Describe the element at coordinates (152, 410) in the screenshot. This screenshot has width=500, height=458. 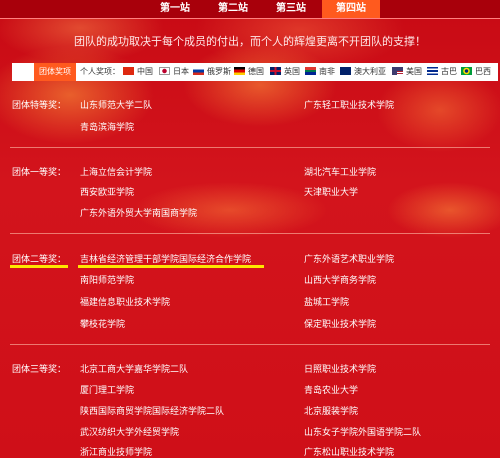
I see `list-item: 陕西国际商贸学院国际经济学院二队` at that location.